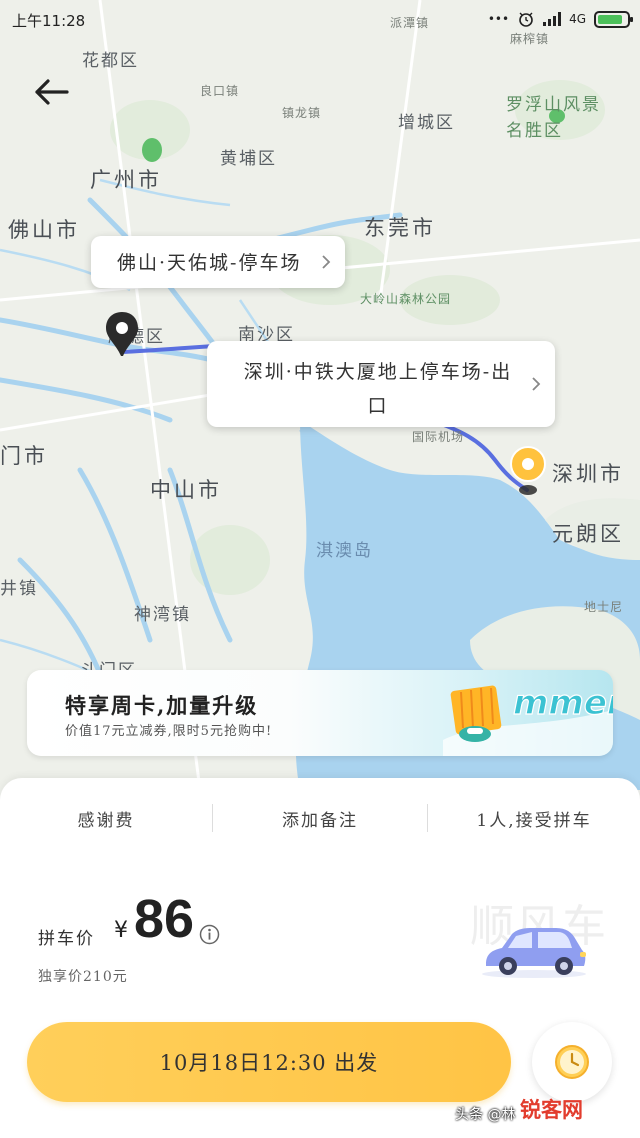 The width and height of the screenshot is (640, 1138). I want to click on network-type: 4G, so click(577, 19).